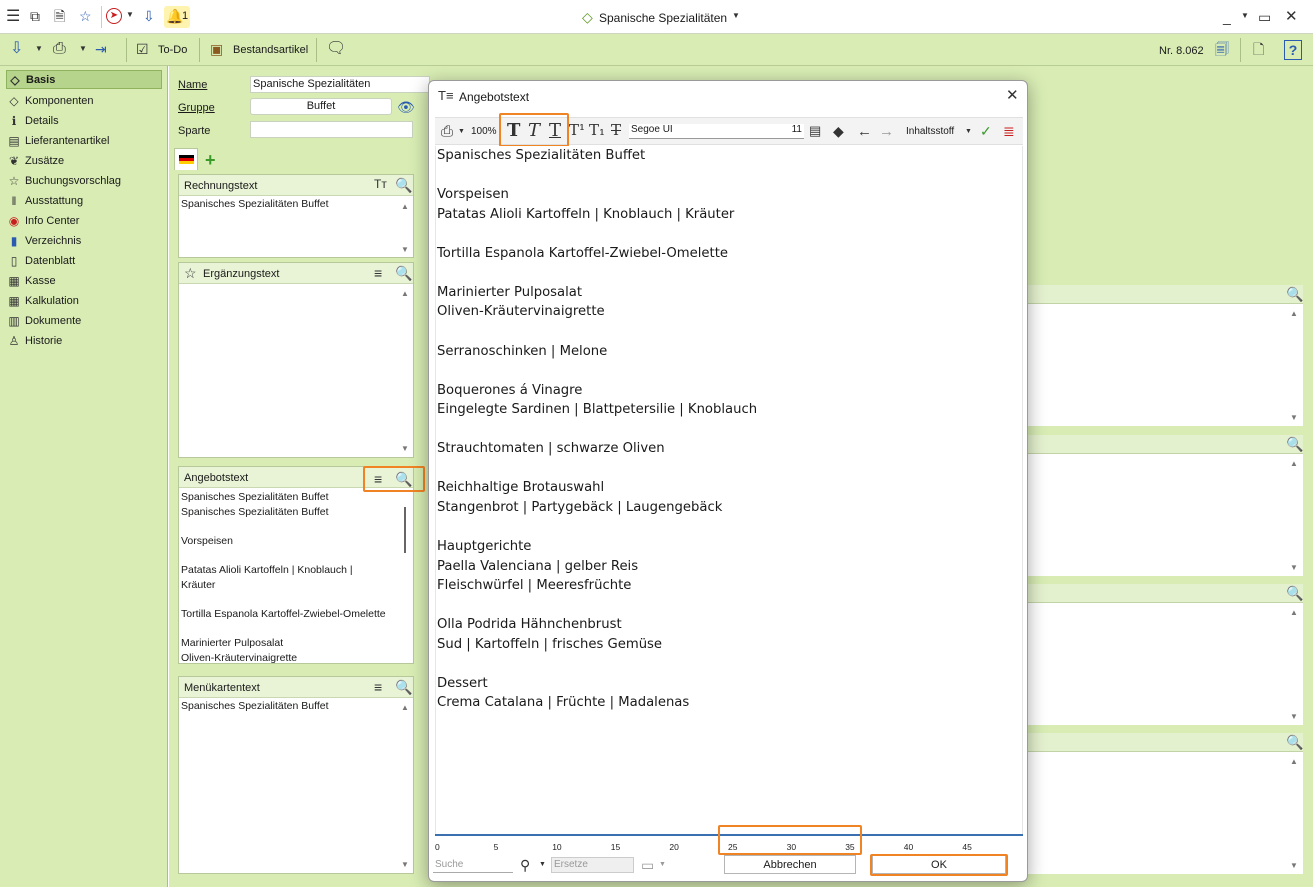  I want to click on format-clear-icon: ≣, so click(1009, 131).